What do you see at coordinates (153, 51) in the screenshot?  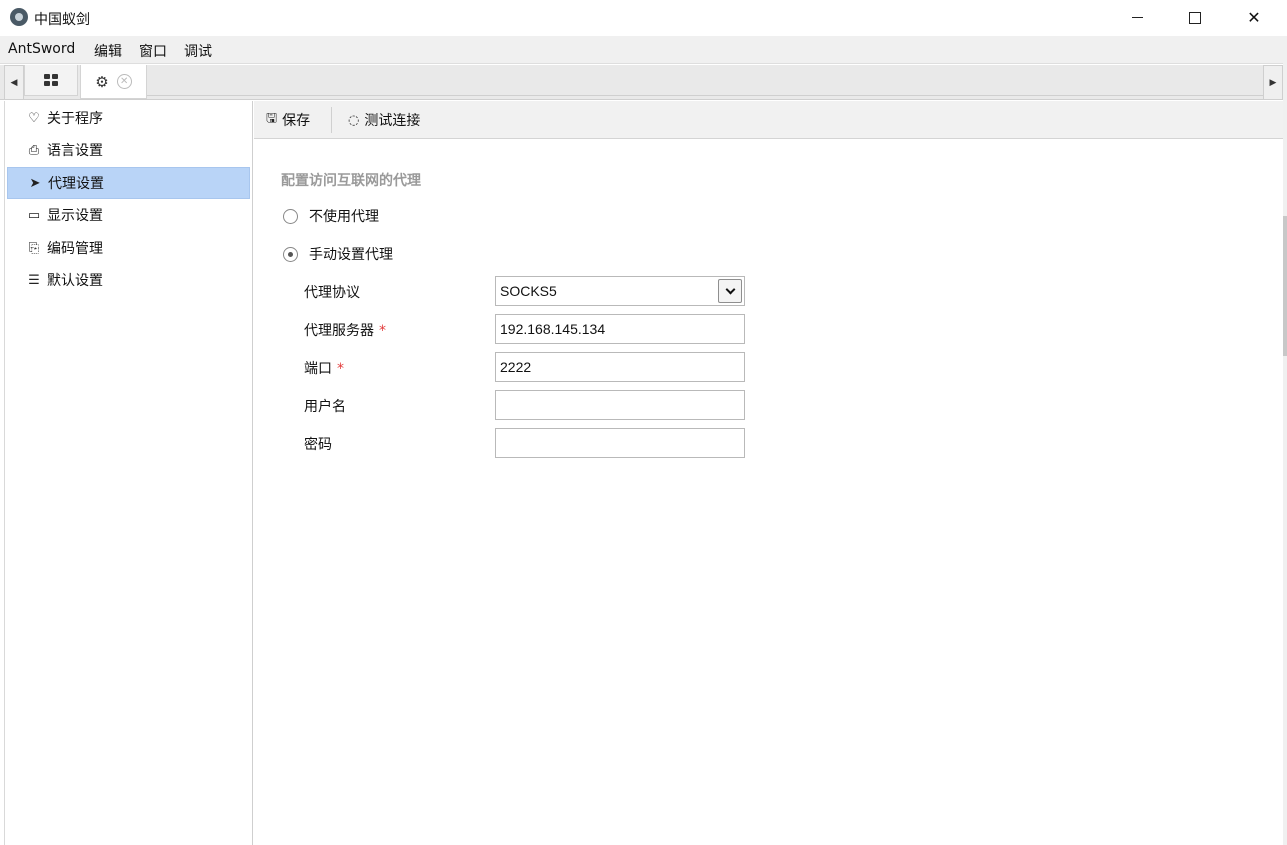 I see `menu-window: 窗口` at bounding box center [153, 51].